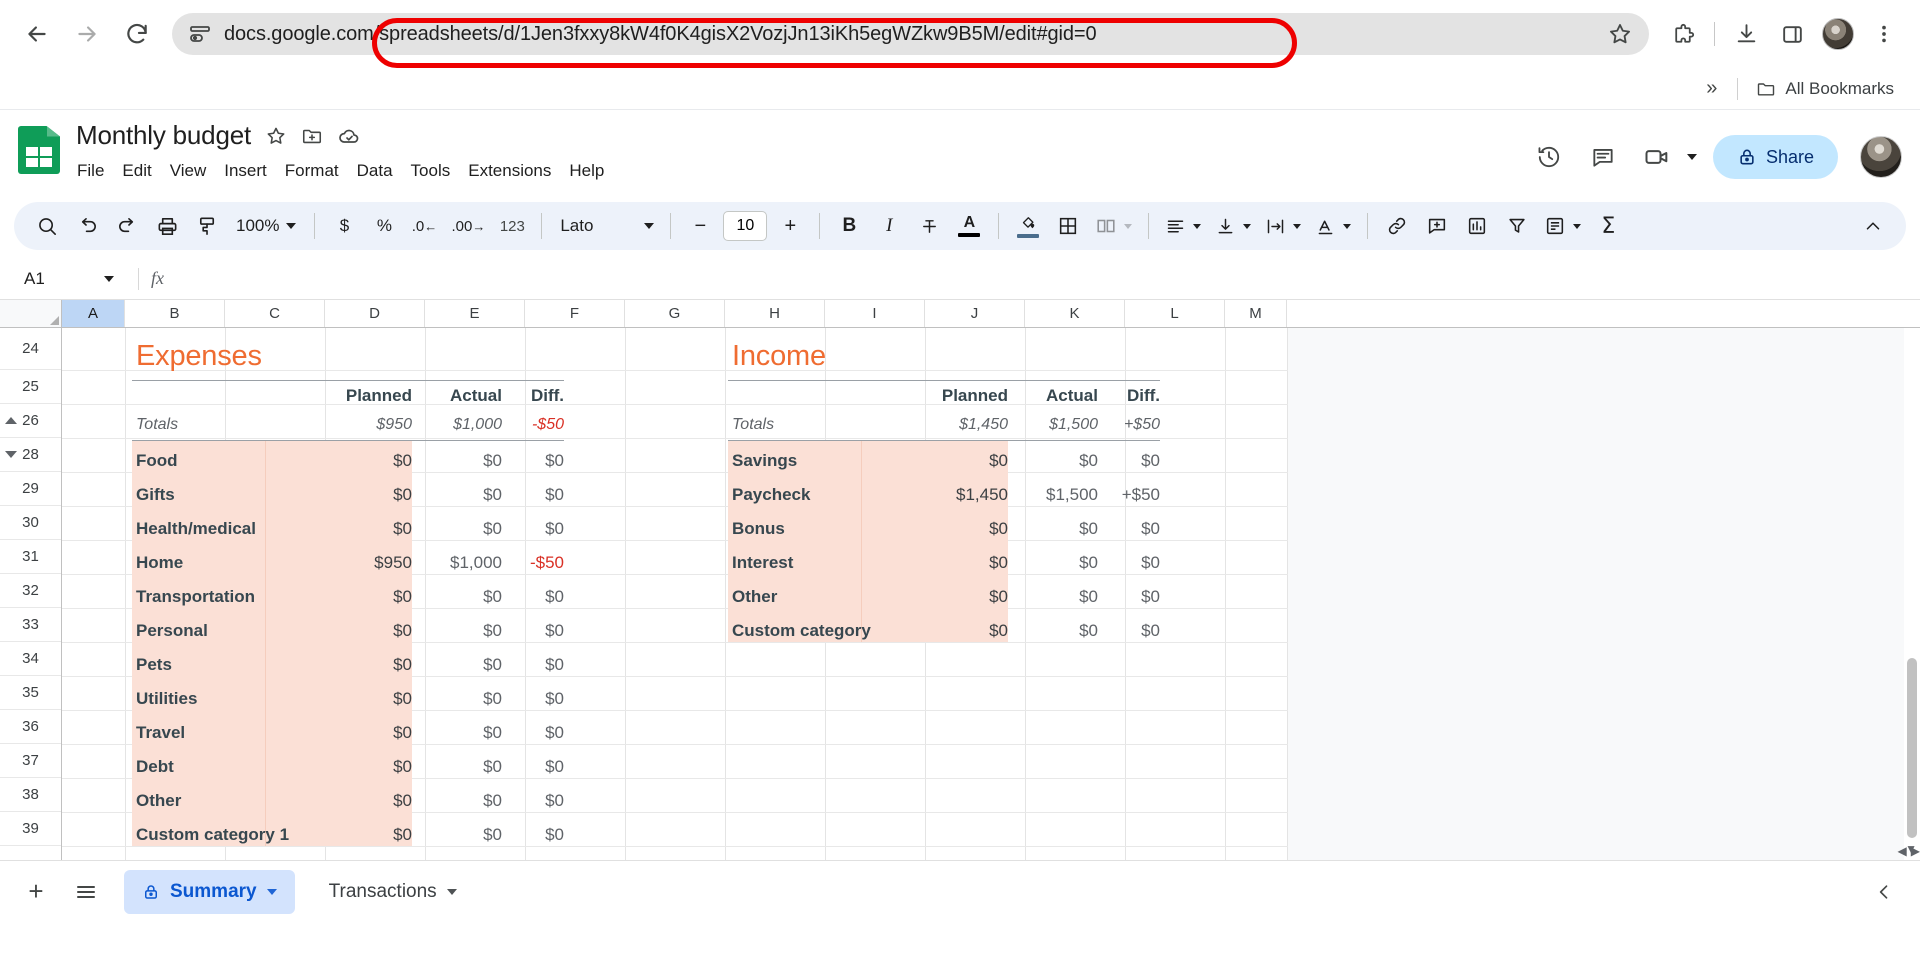  What do you see at coordinates (675, 313) in the screenshot?
I see `column-header-G: G` at bounding box center [675, 313].